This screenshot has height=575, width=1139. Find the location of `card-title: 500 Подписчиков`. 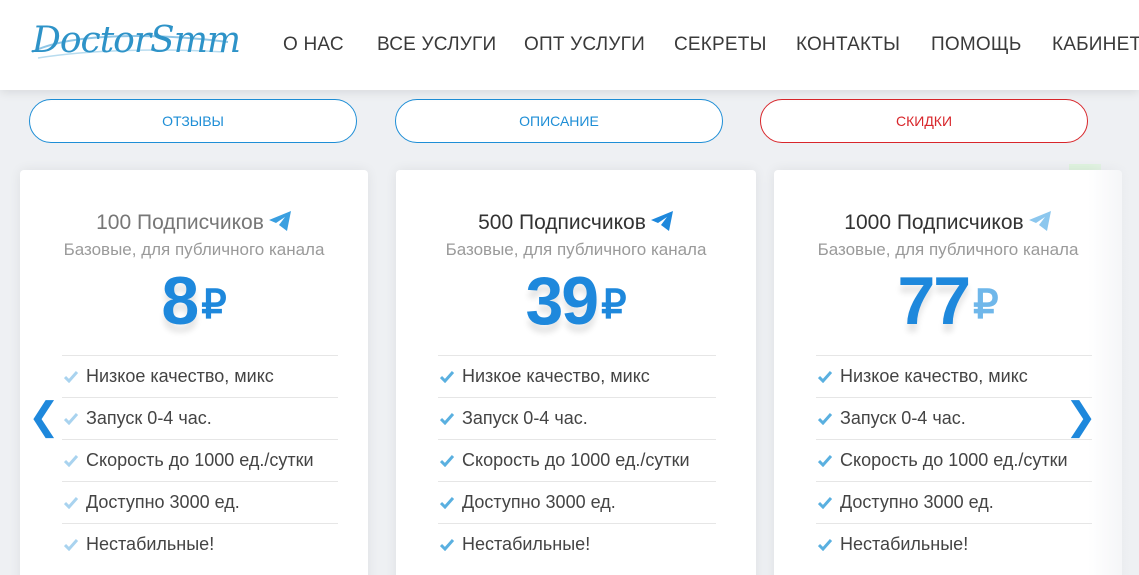

card-title: 500 Подписчиков is located at coordinates (576, 222).